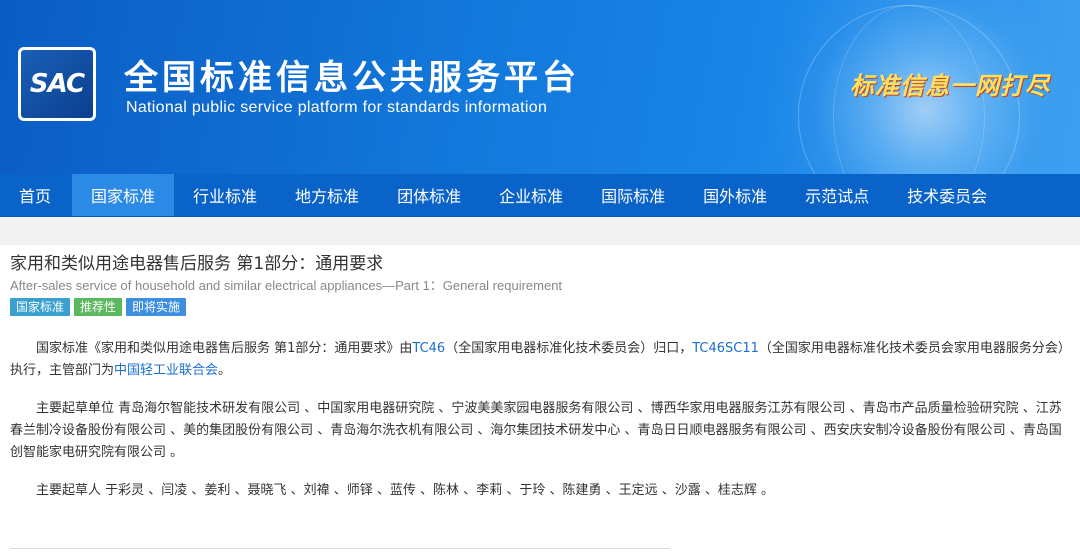  I want to click on desc-text-4: 。, so click(225, 370).